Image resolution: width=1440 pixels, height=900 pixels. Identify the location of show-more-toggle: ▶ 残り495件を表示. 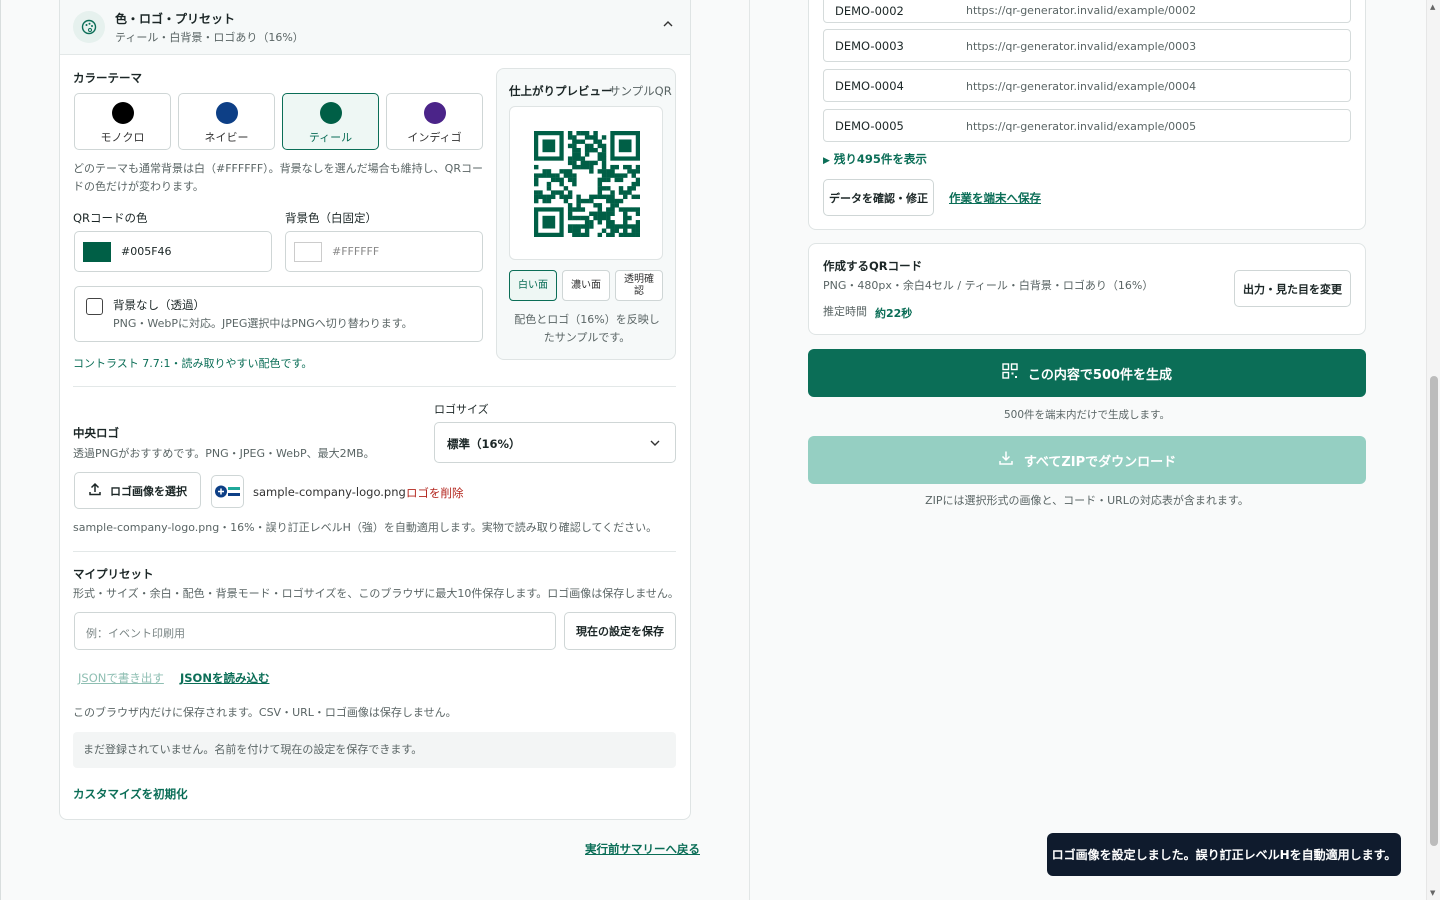
(875, 159).